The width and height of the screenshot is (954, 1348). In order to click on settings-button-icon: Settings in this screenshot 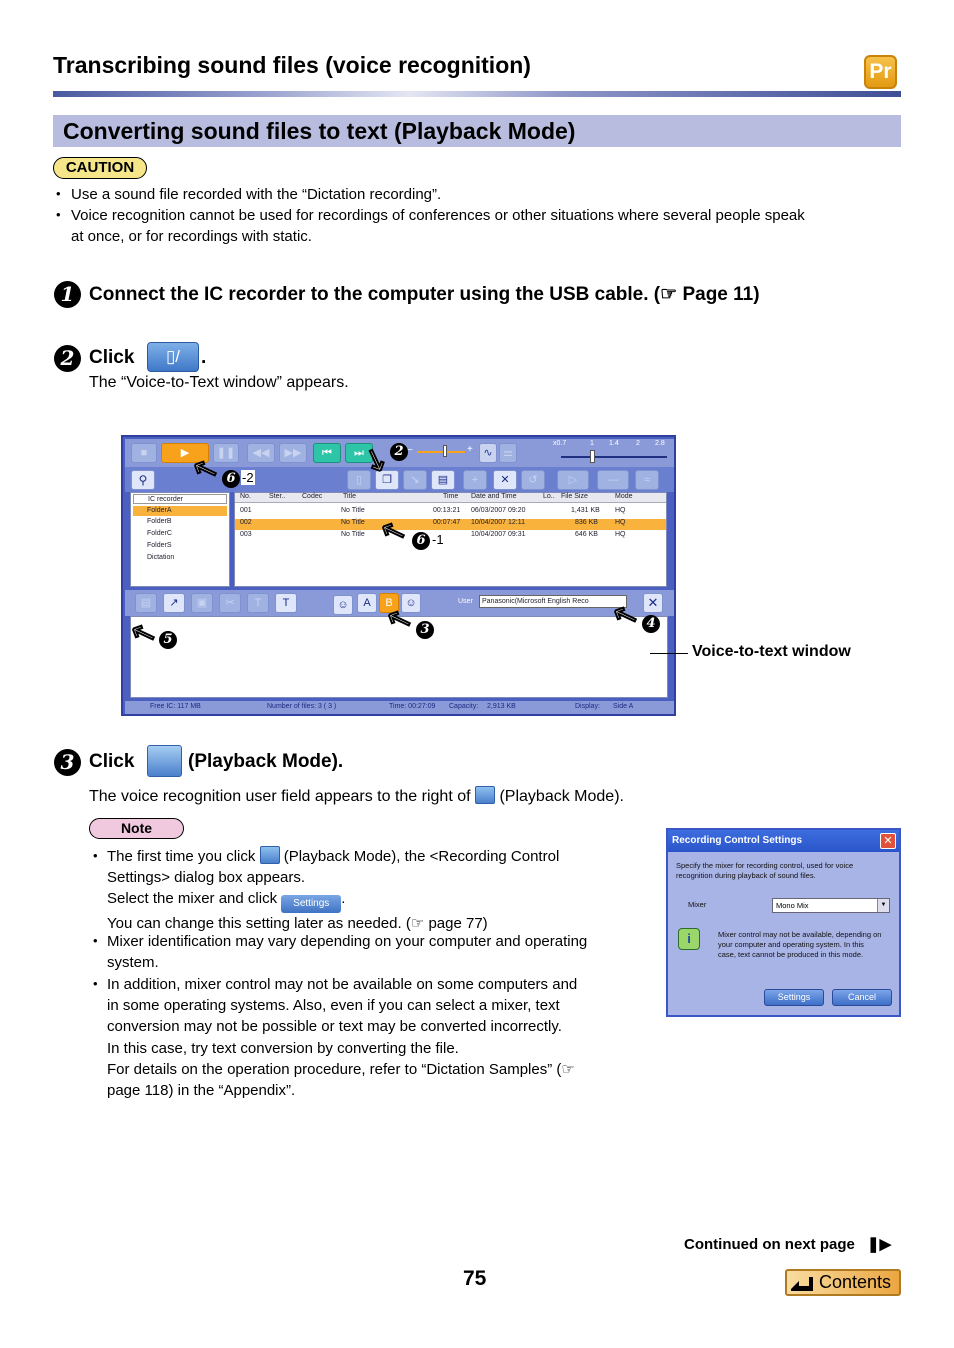, I will do `click(311, 904)`.